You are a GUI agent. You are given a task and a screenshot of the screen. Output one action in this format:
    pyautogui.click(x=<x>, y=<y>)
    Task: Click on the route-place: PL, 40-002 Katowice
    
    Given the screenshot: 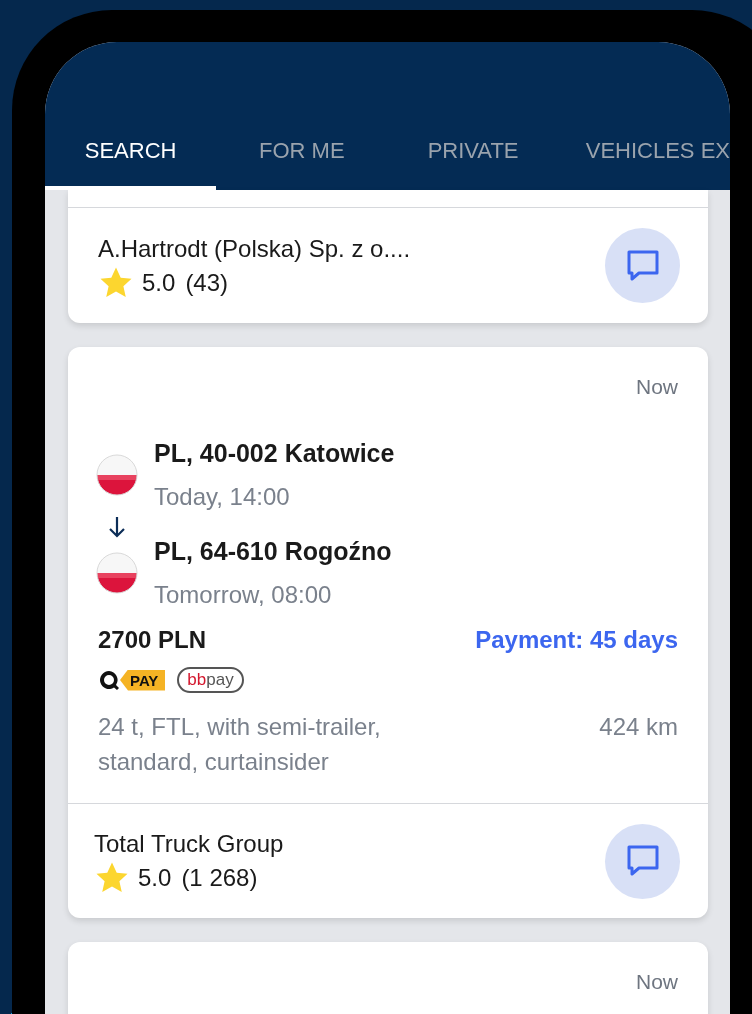 What is the action you would take?
    pyautogui.click(x=274, y=453)
    